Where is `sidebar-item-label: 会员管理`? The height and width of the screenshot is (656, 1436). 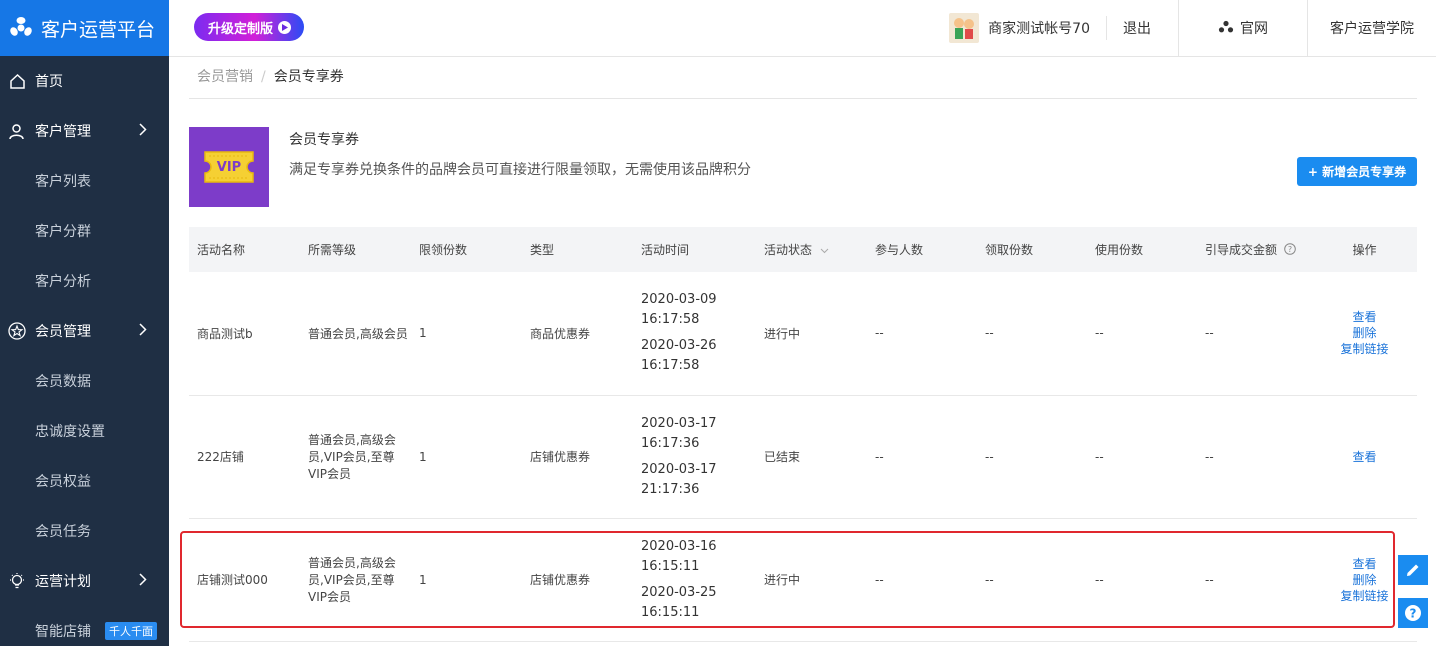 sidebar-item-label: 会员管理 is located at coordinates (63, 332).